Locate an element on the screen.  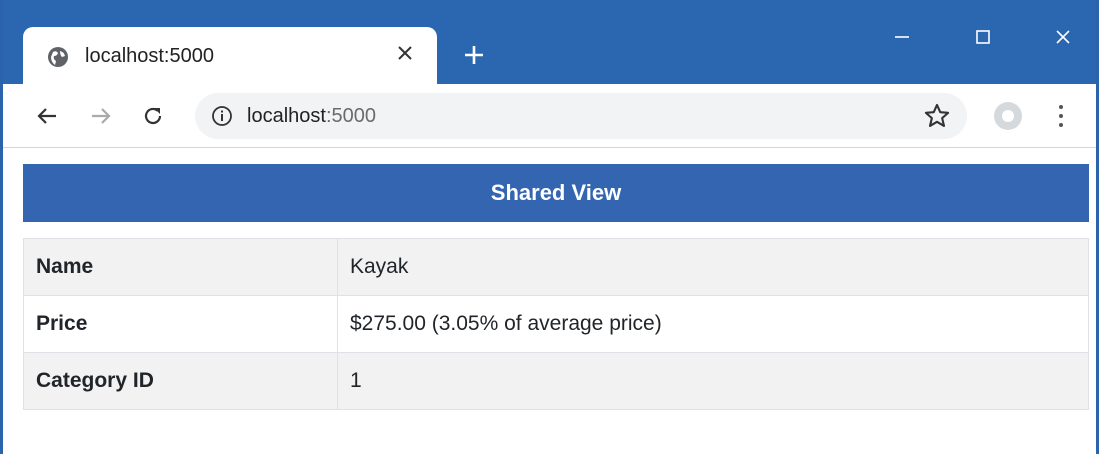
table-row: Category ID 1 is located at coordinates (556, 381).